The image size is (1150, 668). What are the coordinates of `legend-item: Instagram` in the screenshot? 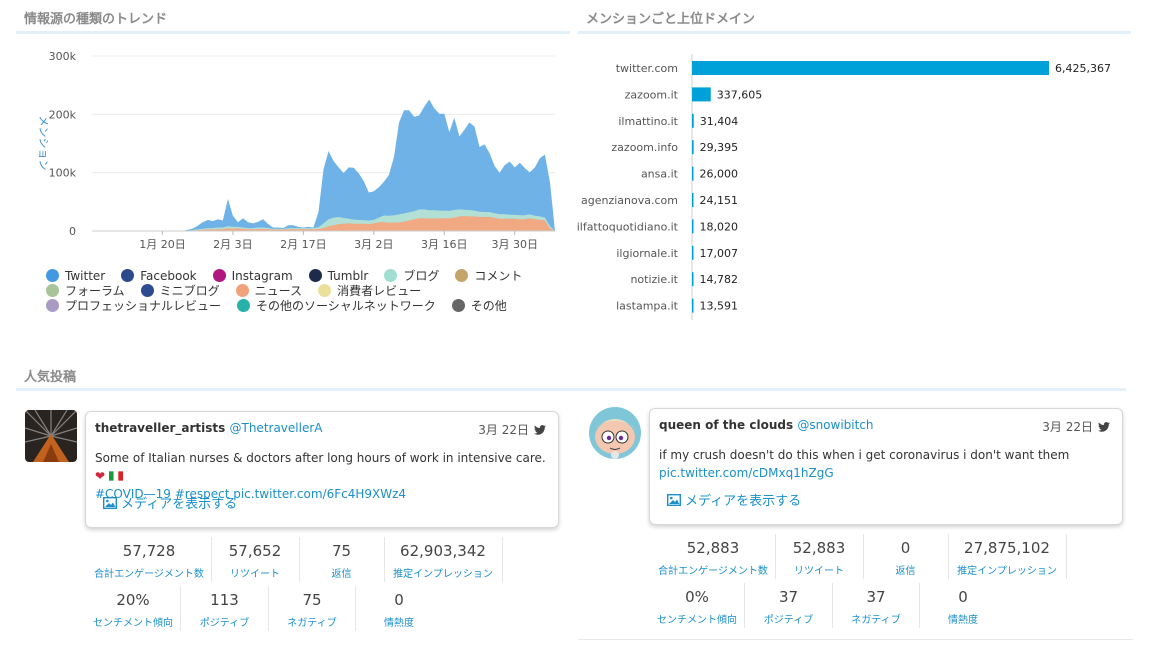 It's located at (252, 275).